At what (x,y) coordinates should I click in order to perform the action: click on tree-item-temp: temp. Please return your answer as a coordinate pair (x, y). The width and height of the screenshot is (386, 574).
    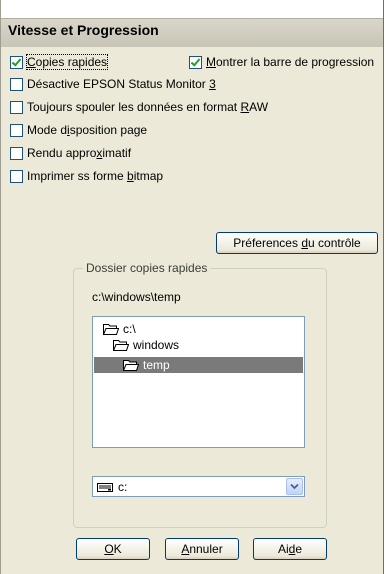
    Looking at the image, I should click on (198, 365).